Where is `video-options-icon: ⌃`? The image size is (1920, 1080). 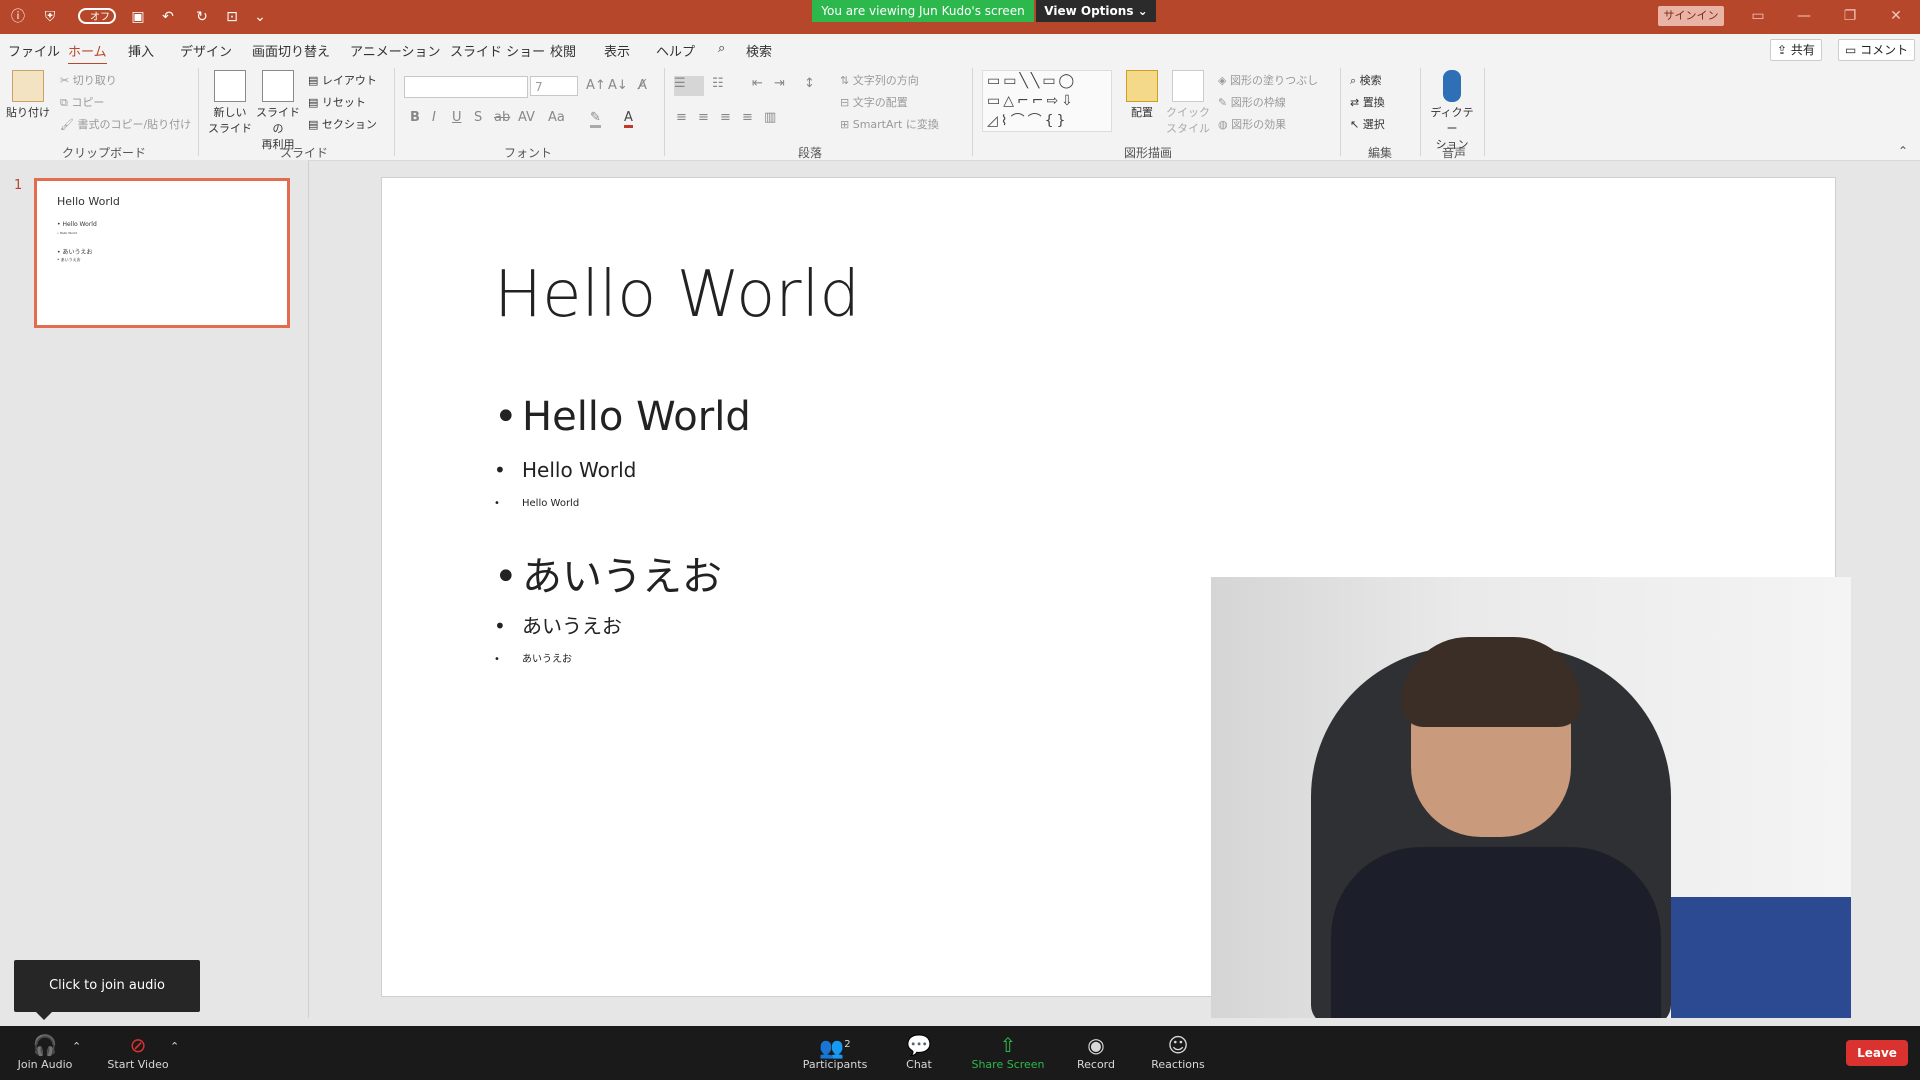 video-options-icon: ⌃ is located at coordinates (174, 1046).